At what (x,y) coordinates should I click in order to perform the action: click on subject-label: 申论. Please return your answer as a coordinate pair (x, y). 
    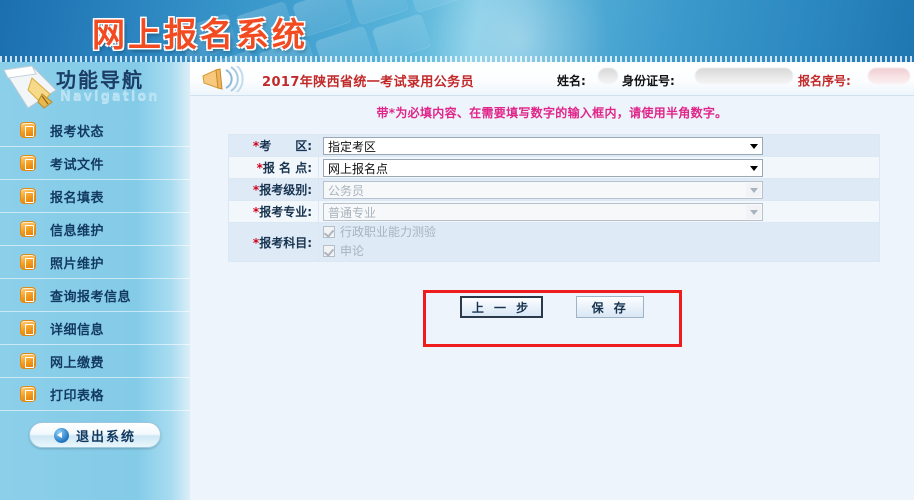
    Looking at the image, I should click on (352, 251).